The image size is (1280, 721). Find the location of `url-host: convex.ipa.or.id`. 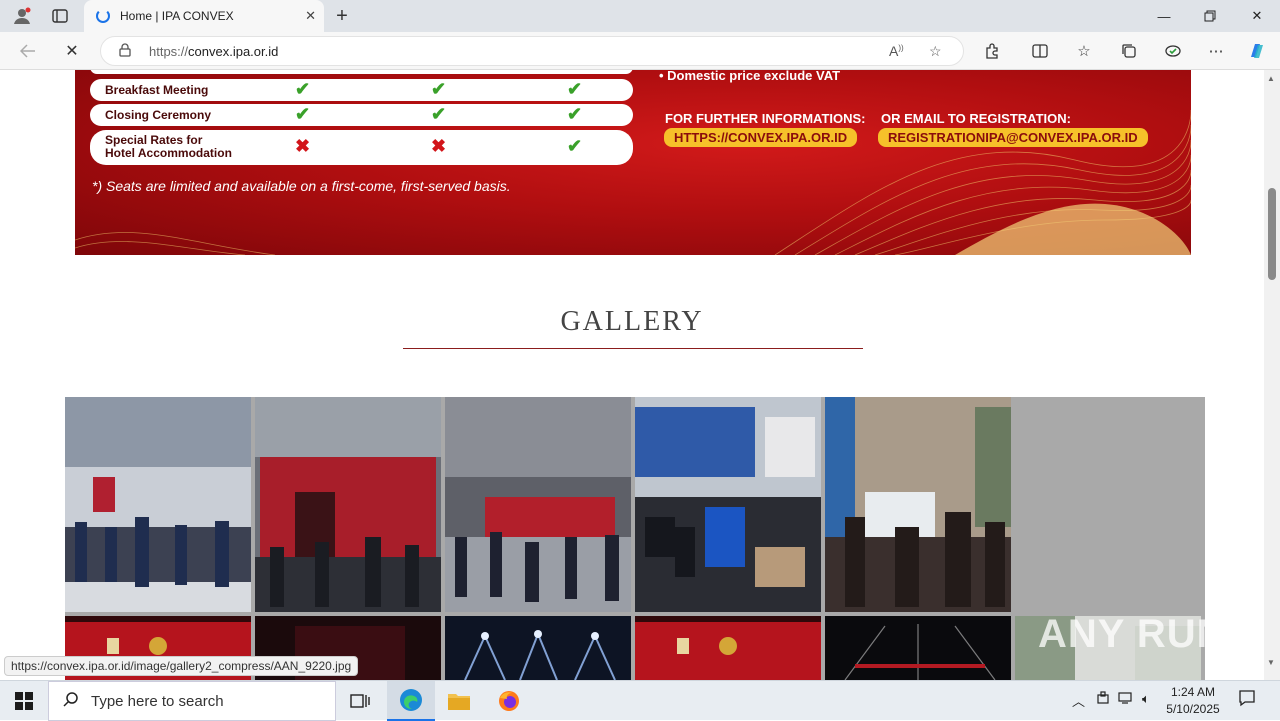

url-host: convex.ipa.or.id is located at coordinates (233, 51).